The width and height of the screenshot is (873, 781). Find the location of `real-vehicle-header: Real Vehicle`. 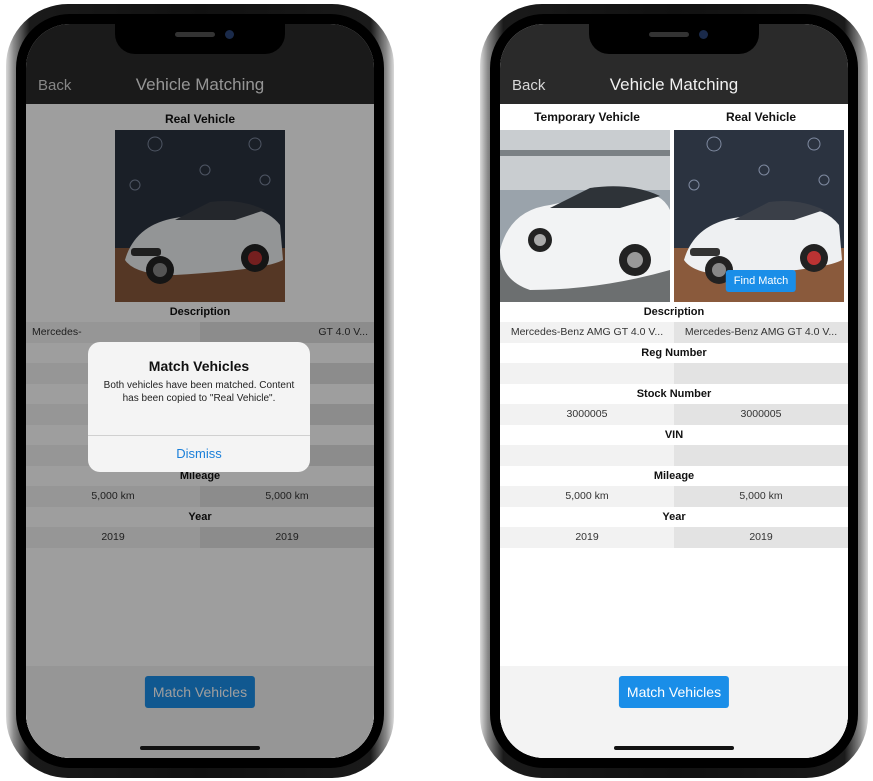

real-vehicle-header: Real Vehicle is located at coordinates (761, 117).